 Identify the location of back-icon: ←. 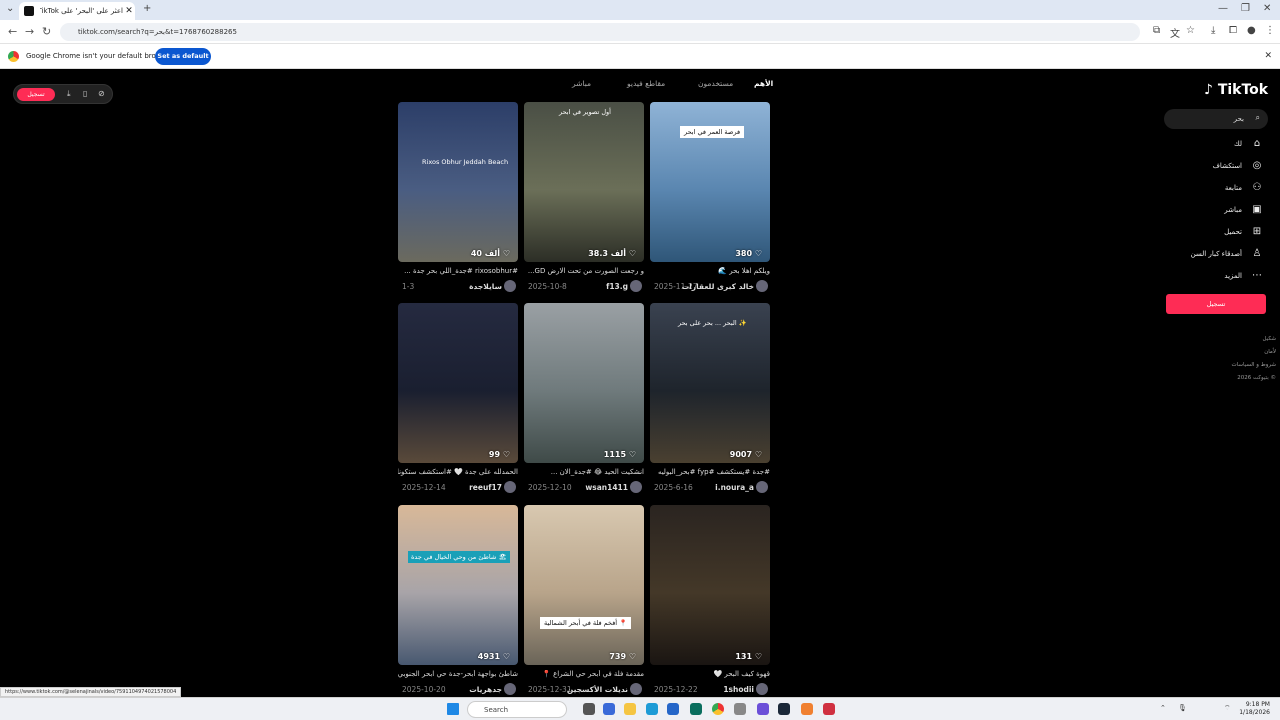
(12, 31).